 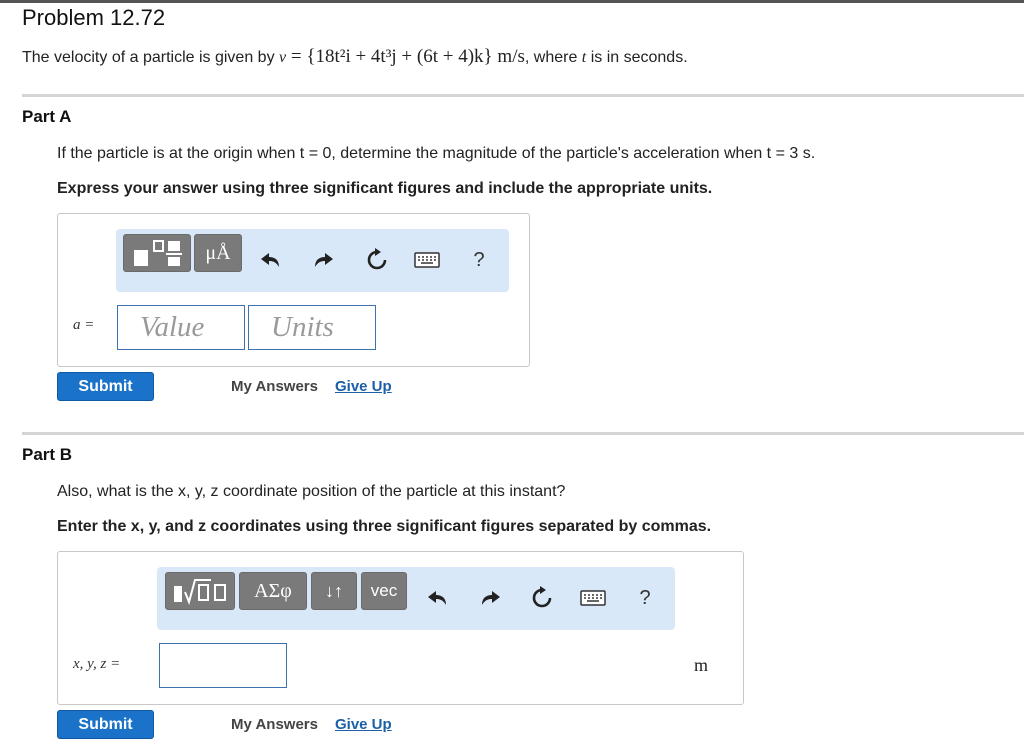 I want to click on coordinates-input, so click(x=223, y=665).